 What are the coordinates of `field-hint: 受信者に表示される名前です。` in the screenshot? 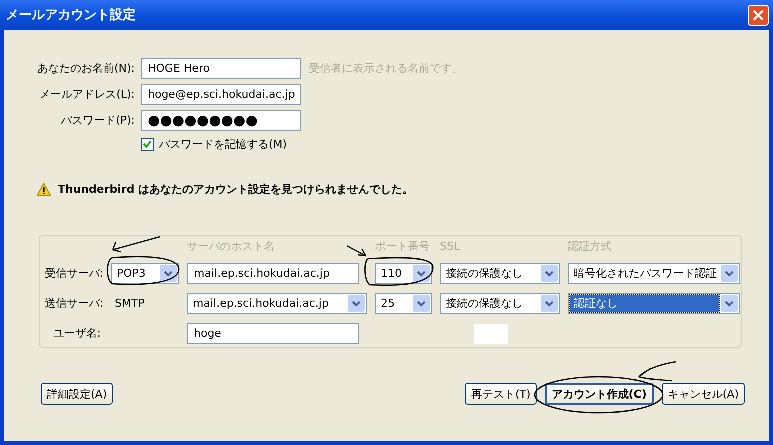 It's located at (386, 68).